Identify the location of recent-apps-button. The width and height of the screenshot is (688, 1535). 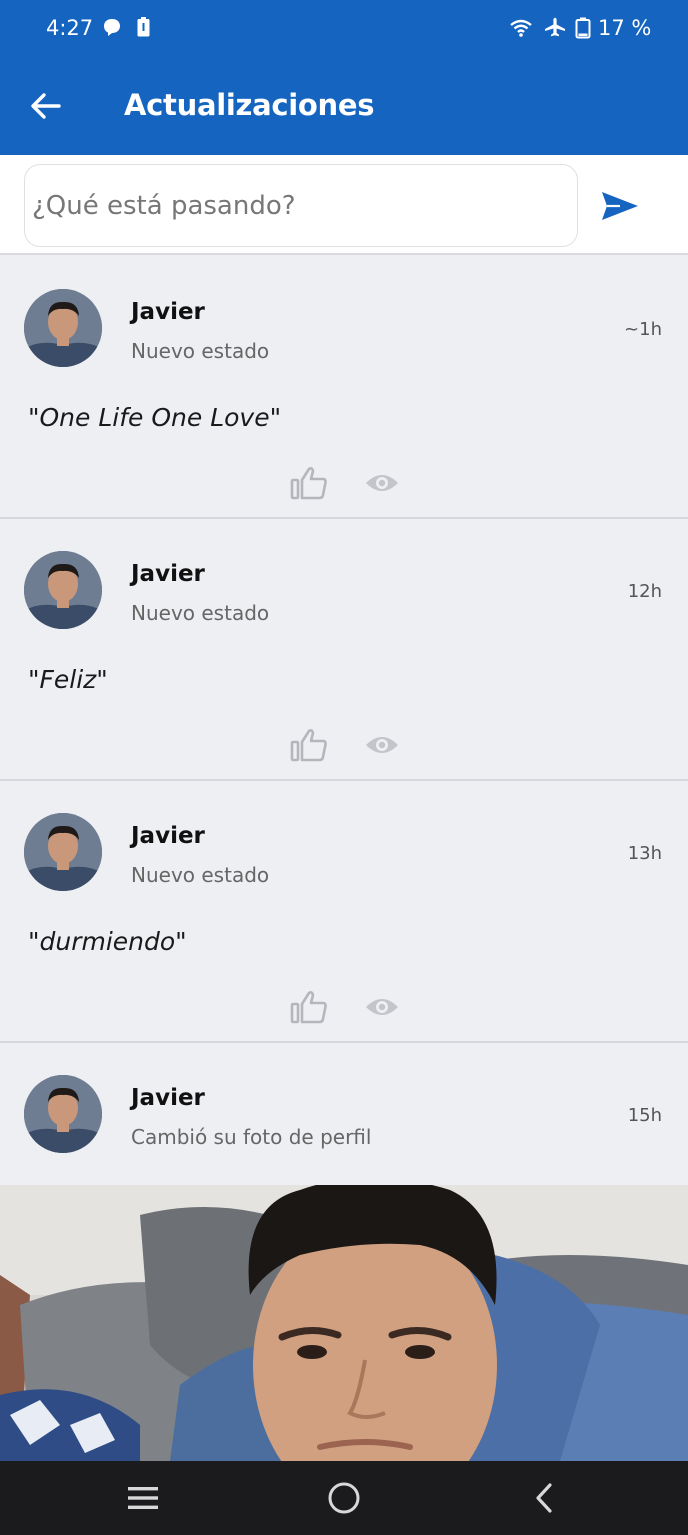
(143, 1498).